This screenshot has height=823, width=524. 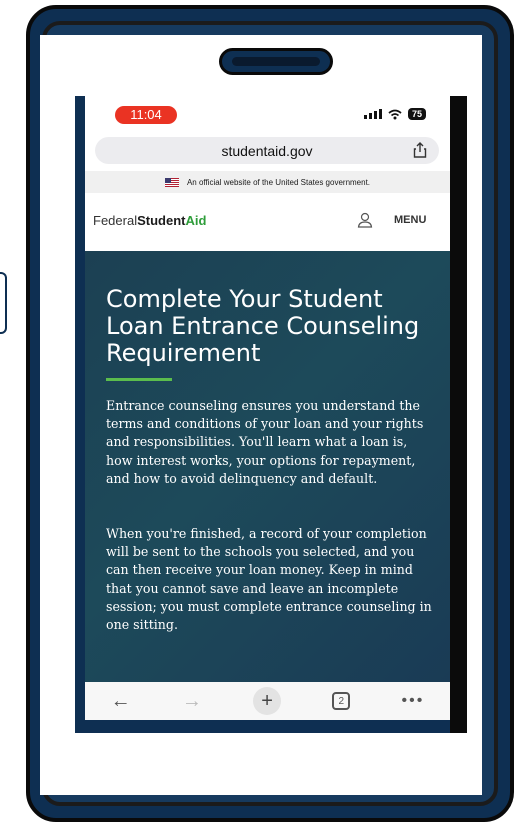 What do you see at coordinates (416, 114) in the screenshot?
I see `battery-icon: 75` at bounding box center [416, 114].